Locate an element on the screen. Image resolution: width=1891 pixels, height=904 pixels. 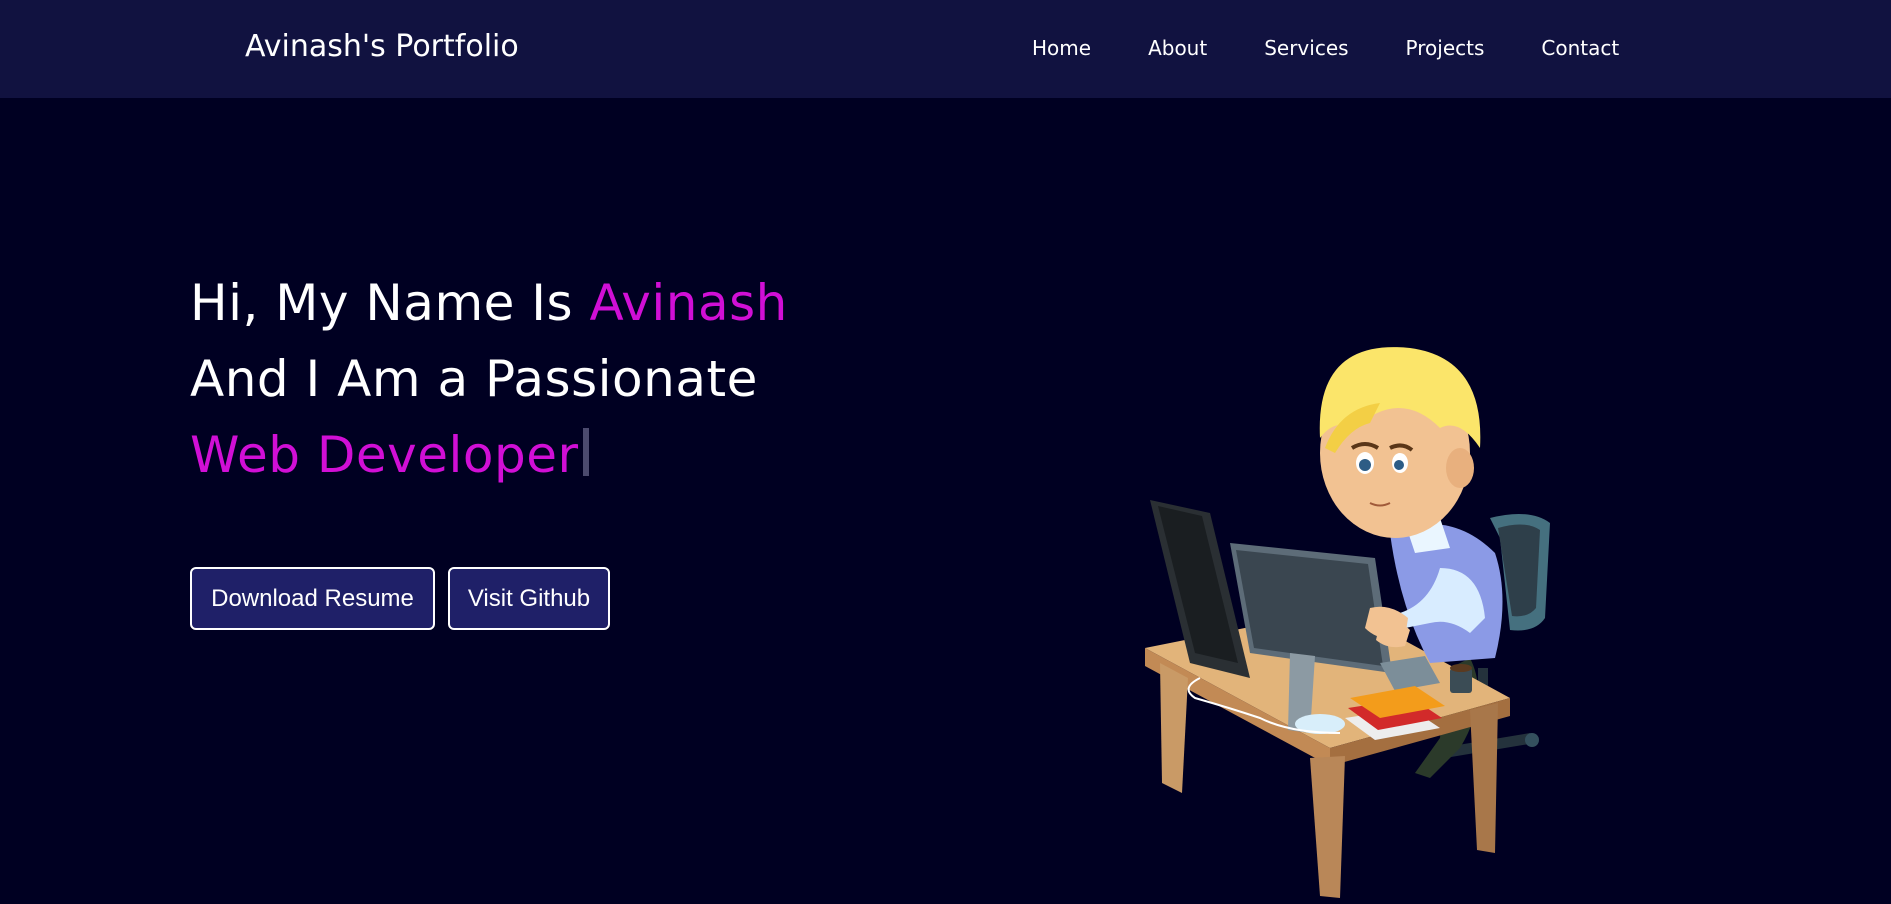
visit-github-button: Visit Github is located at coordinates (529, 598).